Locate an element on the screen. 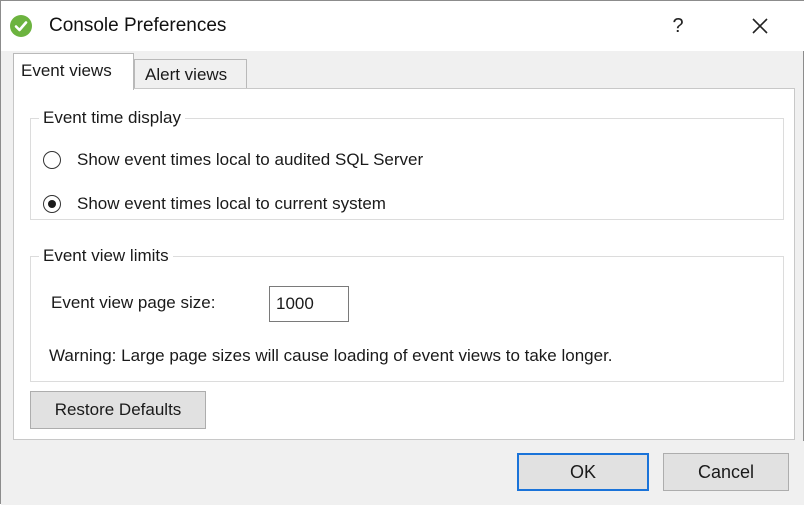 This screenshot has width=804, height=505. close-button is located at coordinates (760, 26).